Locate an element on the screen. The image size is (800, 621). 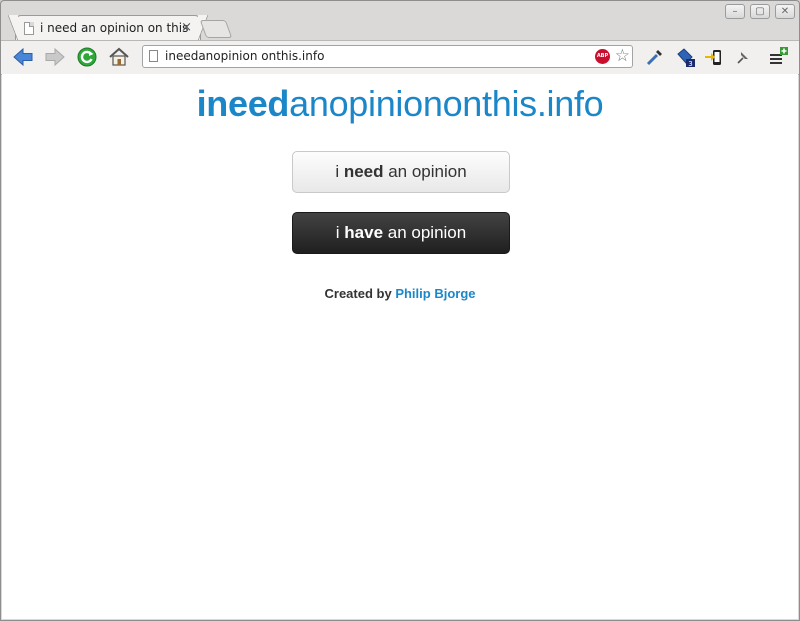
browser-toolbar: ineedanopinion onthis.info ABP ☆ 3 is located at coordinates (400, 57).